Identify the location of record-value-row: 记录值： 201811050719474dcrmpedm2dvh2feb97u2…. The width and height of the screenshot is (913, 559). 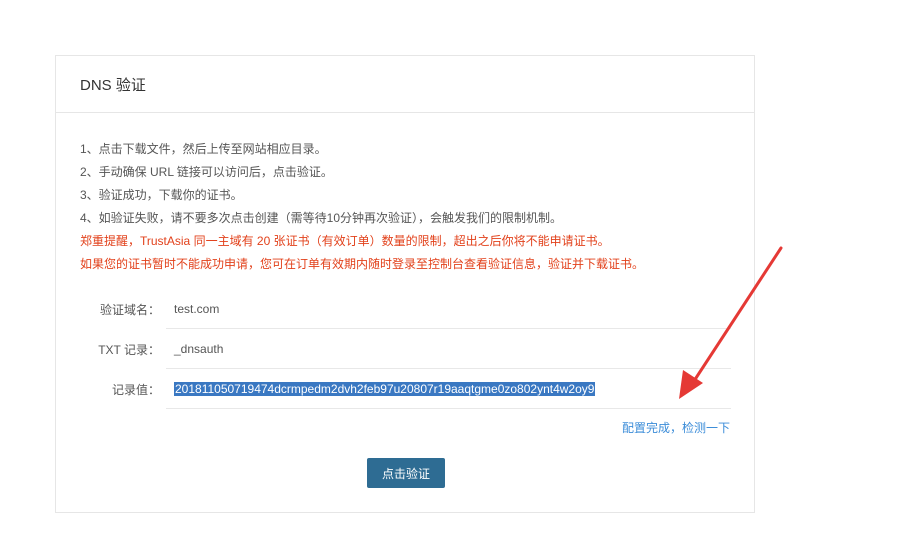
(406, 389).